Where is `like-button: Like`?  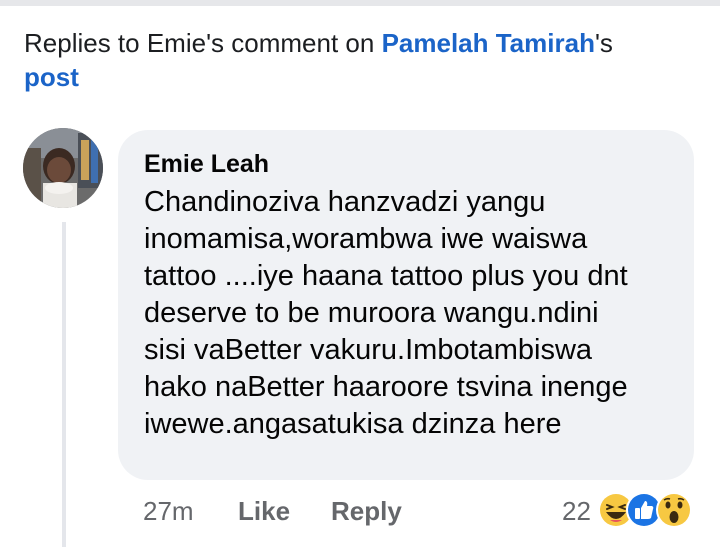 like-button: Like is located at coordinates (264, 511).